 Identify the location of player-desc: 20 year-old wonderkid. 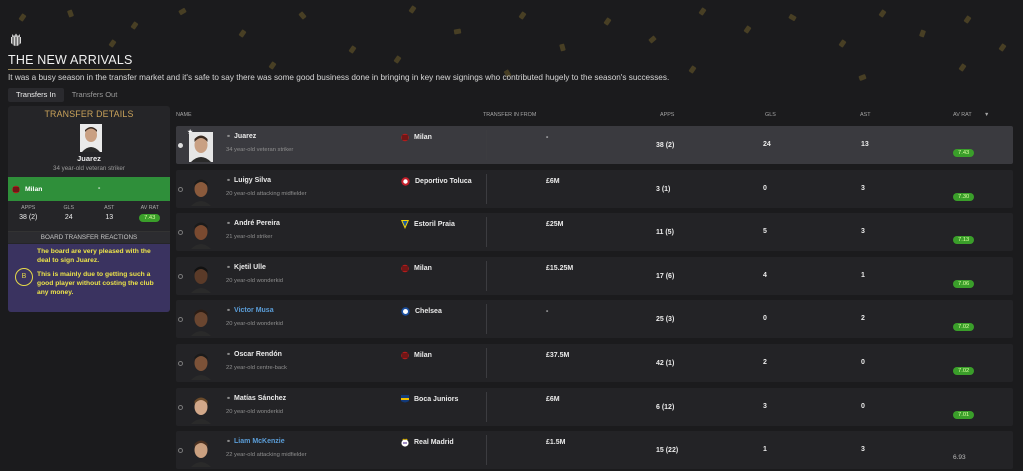
(255, 324).